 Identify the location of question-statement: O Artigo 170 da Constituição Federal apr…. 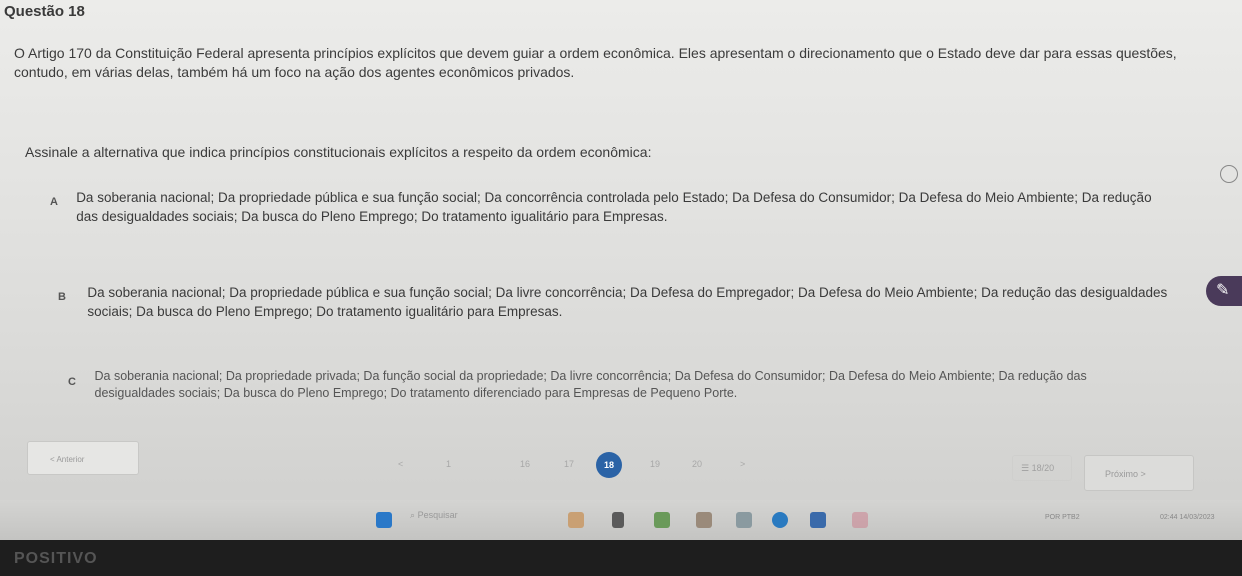
(595, 62).